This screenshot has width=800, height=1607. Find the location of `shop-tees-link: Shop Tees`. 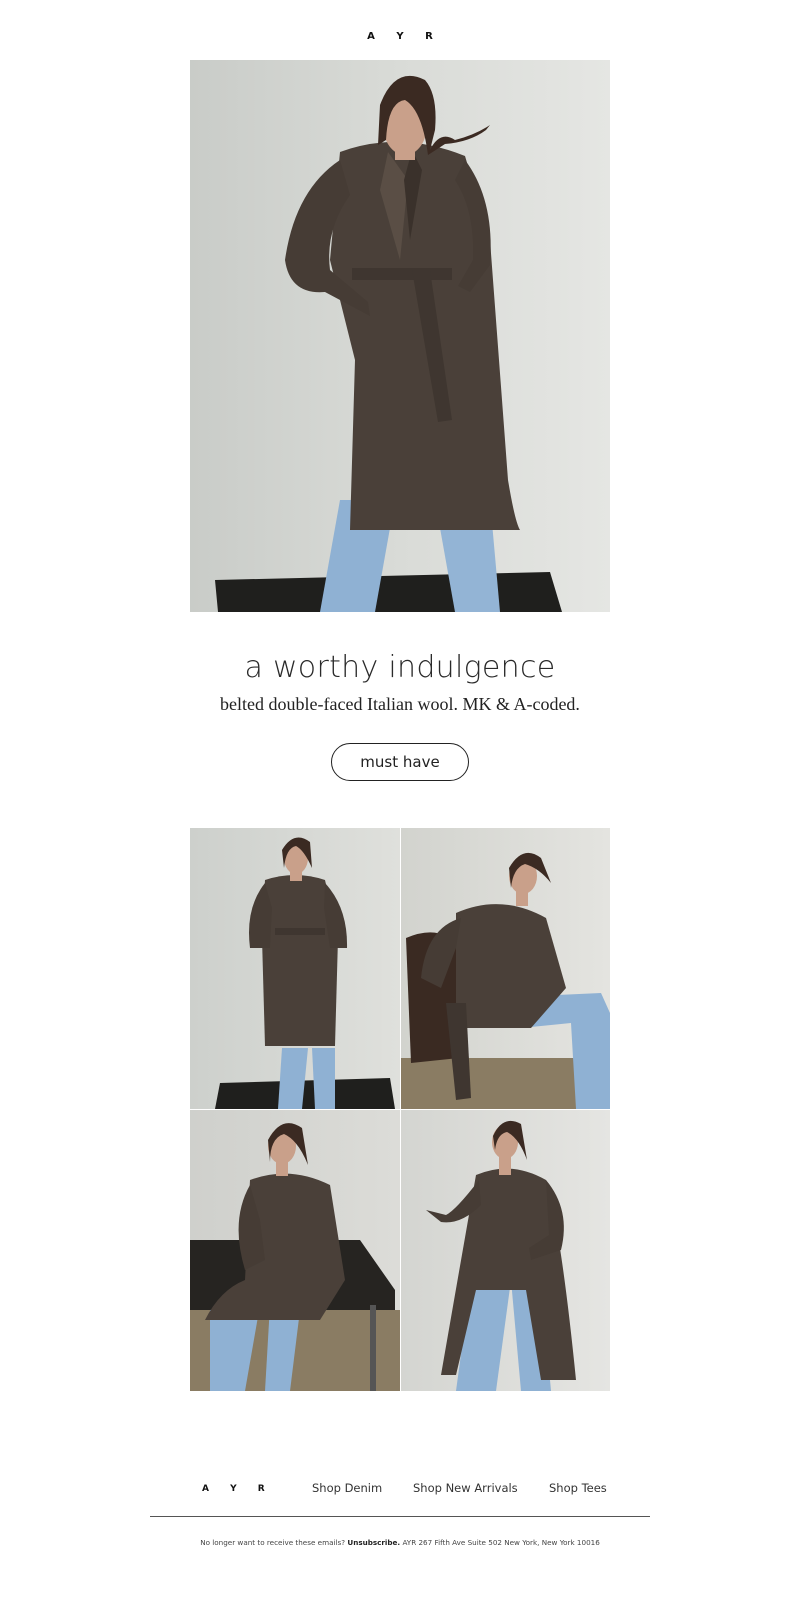

shop-tees-link: Shop Tees is located at coordinates (578, 1488).